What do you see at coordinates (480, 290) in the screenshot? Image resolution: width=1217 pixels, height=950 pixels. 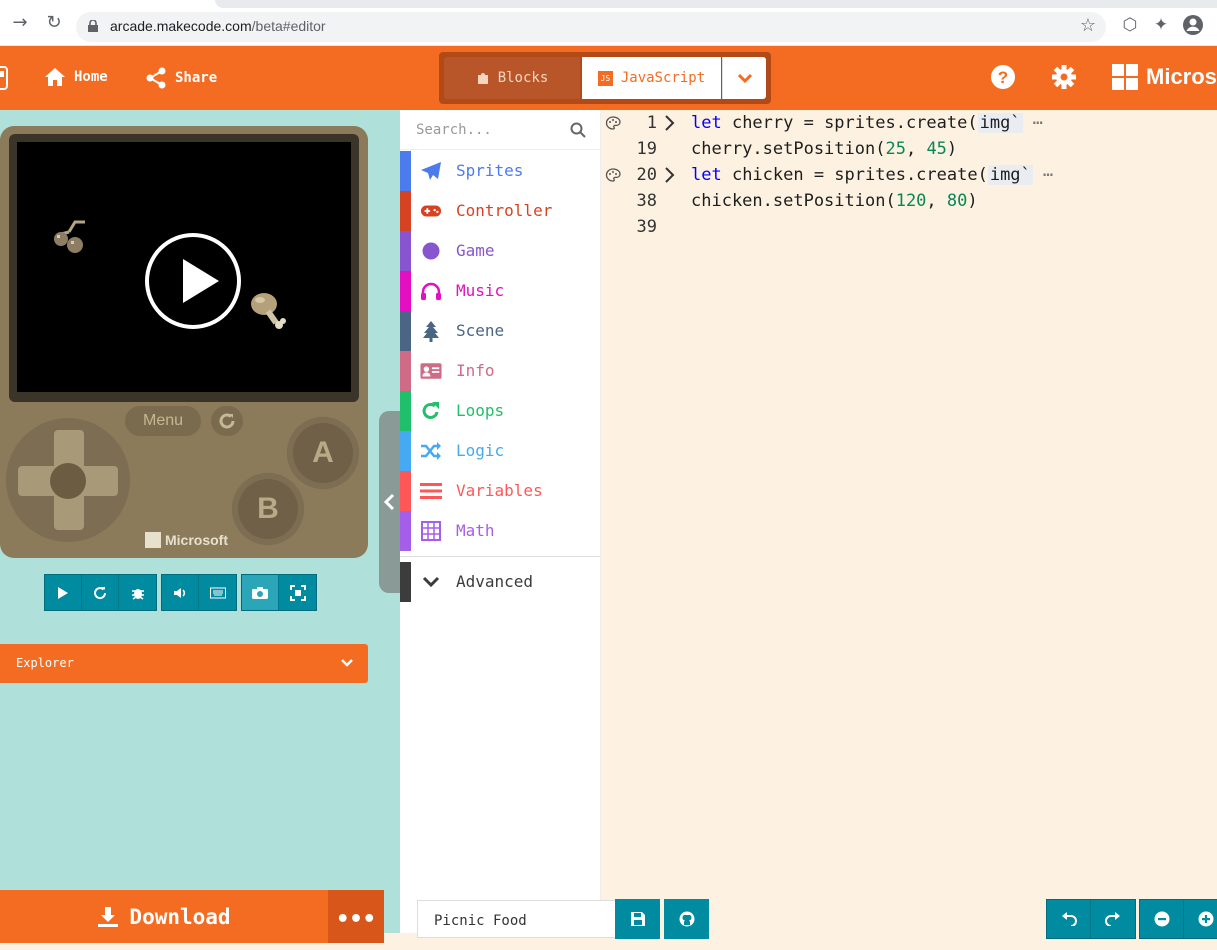 I see `category-label: Music` at bounding box center [480, 290].